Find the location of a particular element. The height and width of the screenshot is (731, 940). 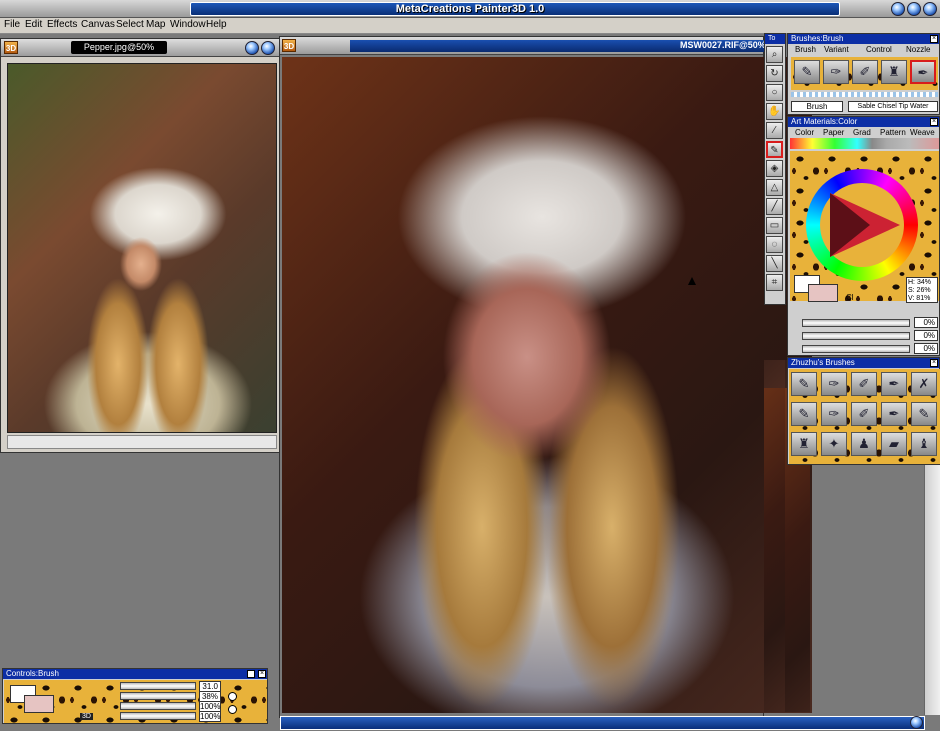

custom-brush-9: ✒ is located at coordinates (894, 414).